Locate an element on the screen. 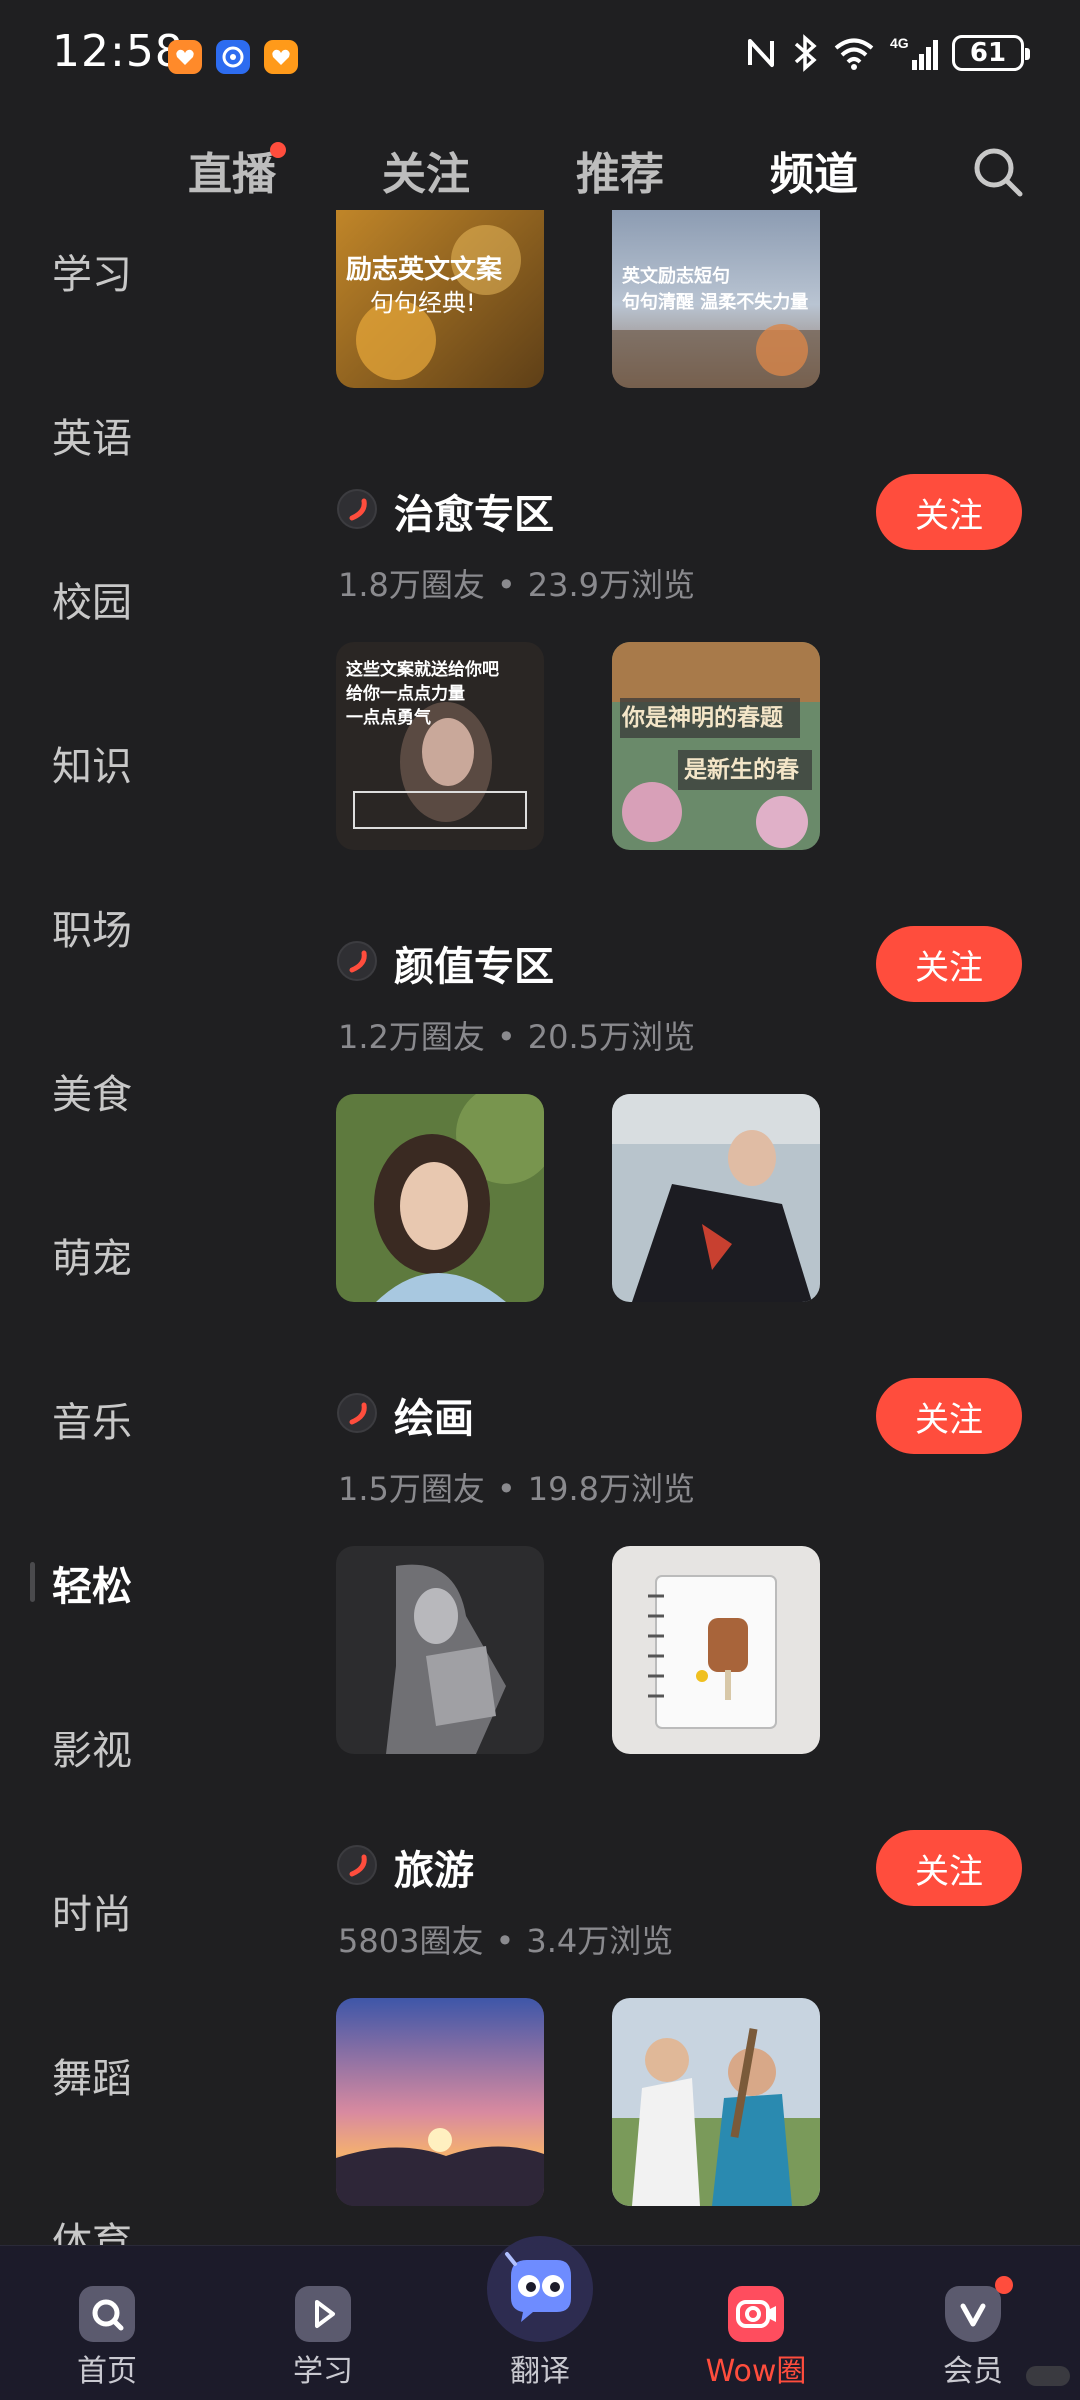  sidebar-item-campus: 校园 is located at coordinates (92, 599).